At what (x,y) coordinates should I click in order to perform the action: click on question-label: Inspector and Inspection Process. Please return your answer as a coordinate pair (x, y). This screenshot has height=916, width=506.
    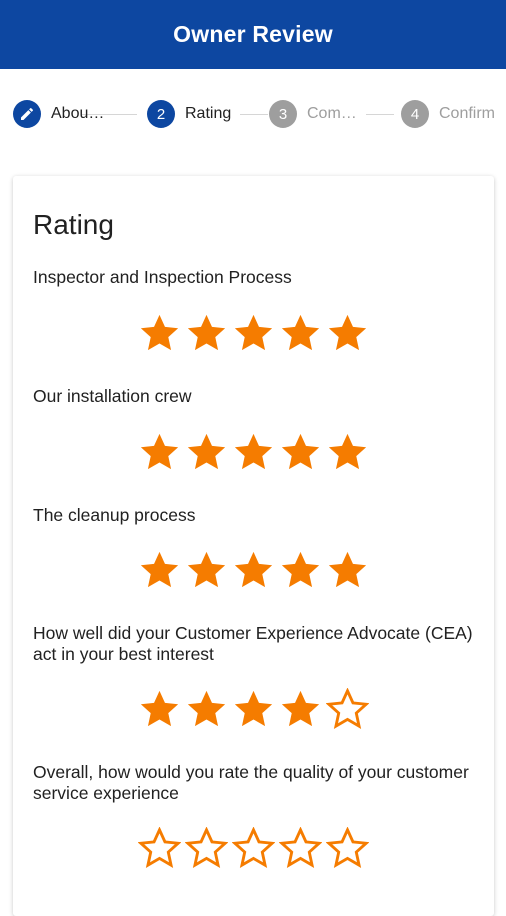
    Looking at the image, I should click on (162, 277).